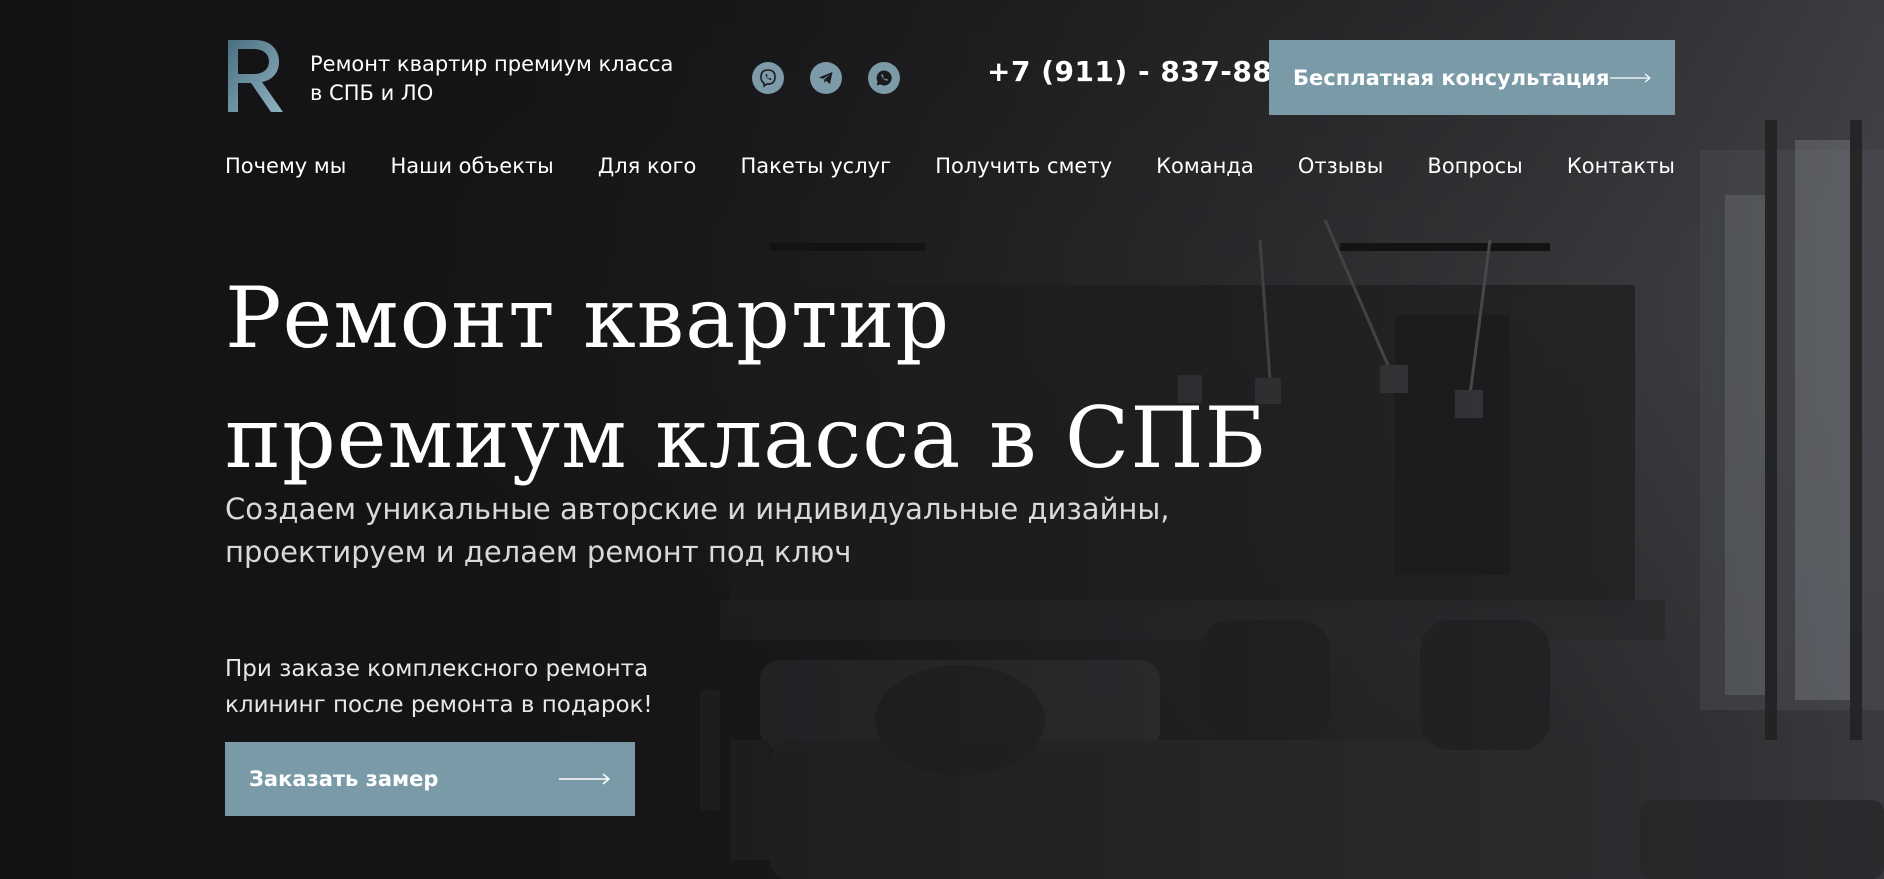 The image size is (1884, 879). What do you see at coordinates (746, 438) in the screenshot?
I see `hero-title-line-2: премиум класса в СПБ` at bounding box center [746, 438].